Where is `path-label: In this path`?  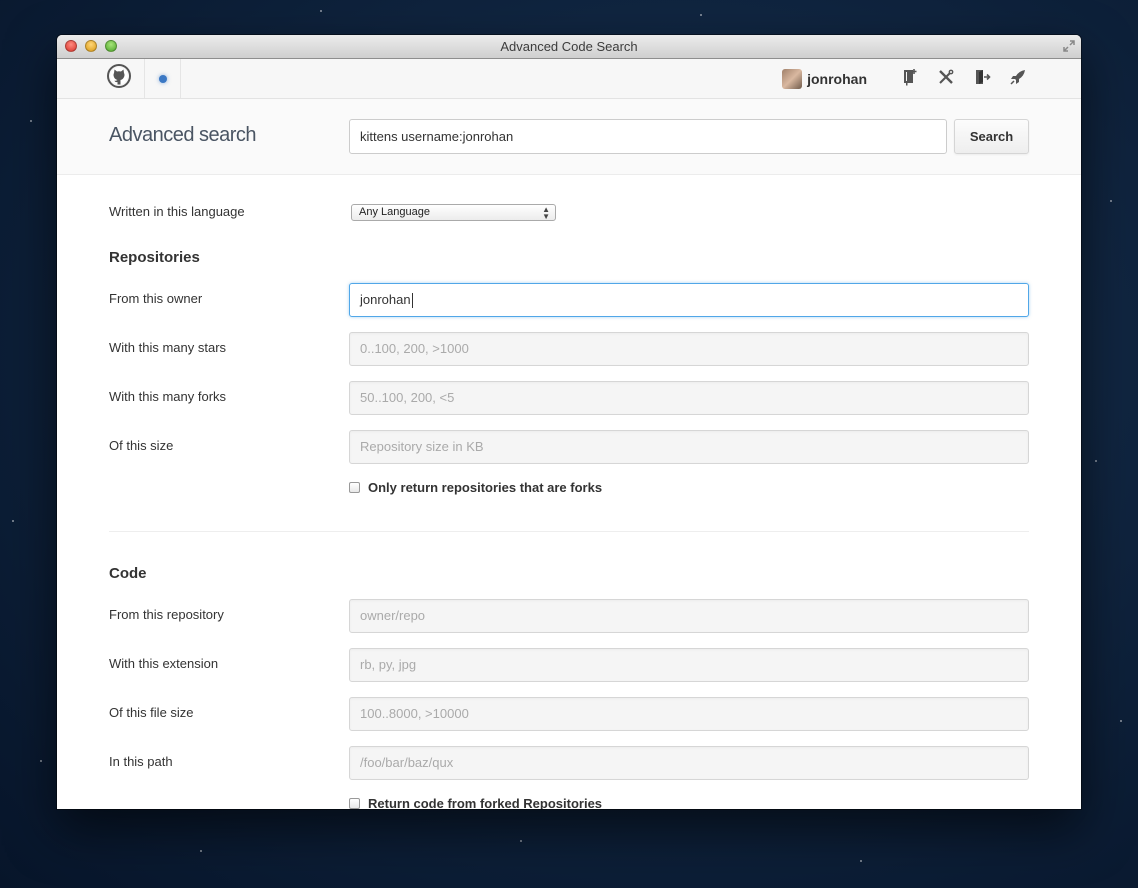 path-label: In this path is located at coordinates (141, 761).